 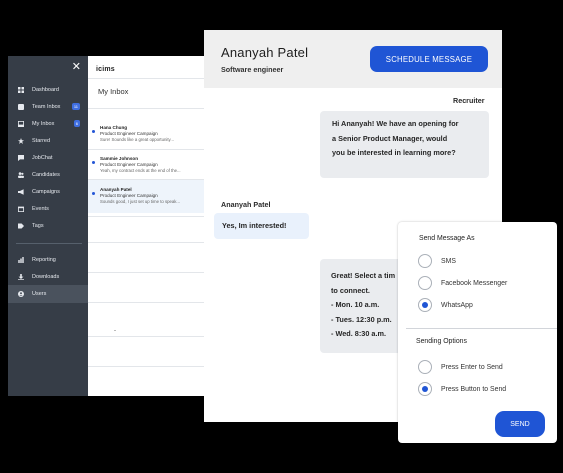 I want to click on contact-role: Software engineer, so click(x=252, y=69).